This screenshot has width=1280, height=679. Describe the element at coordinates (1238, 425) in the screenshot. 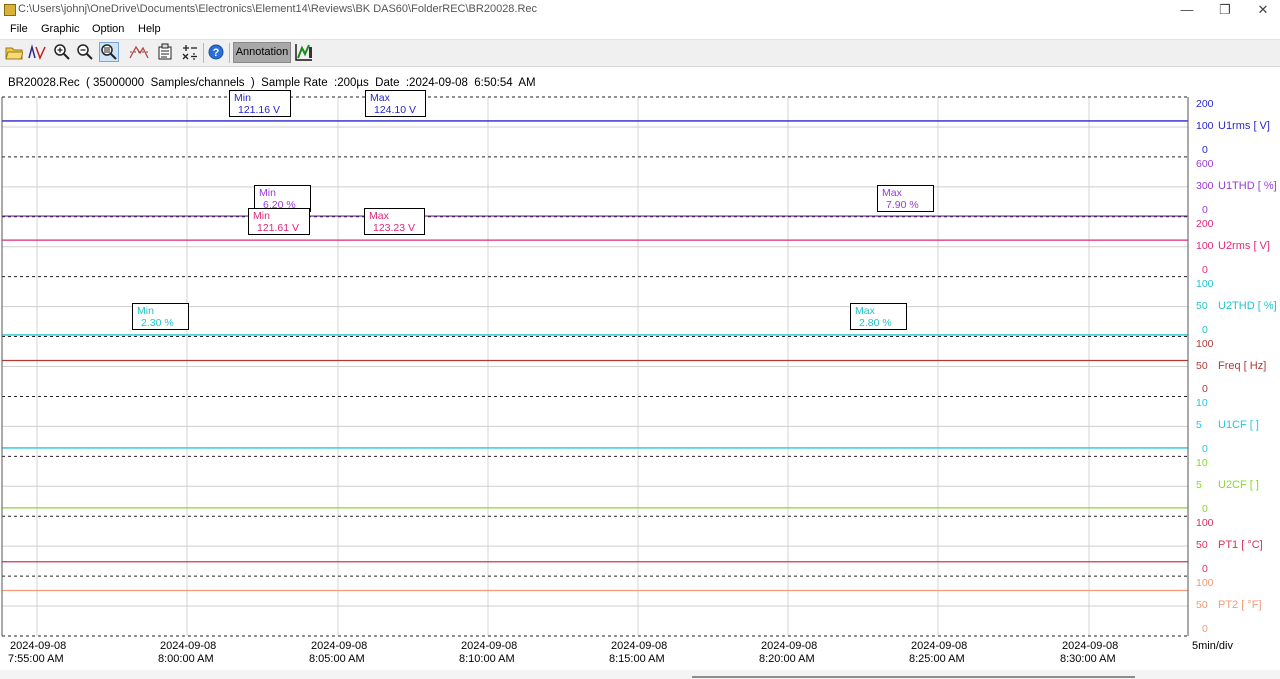

I see `channel-label: U1CF [ ]` at that location.